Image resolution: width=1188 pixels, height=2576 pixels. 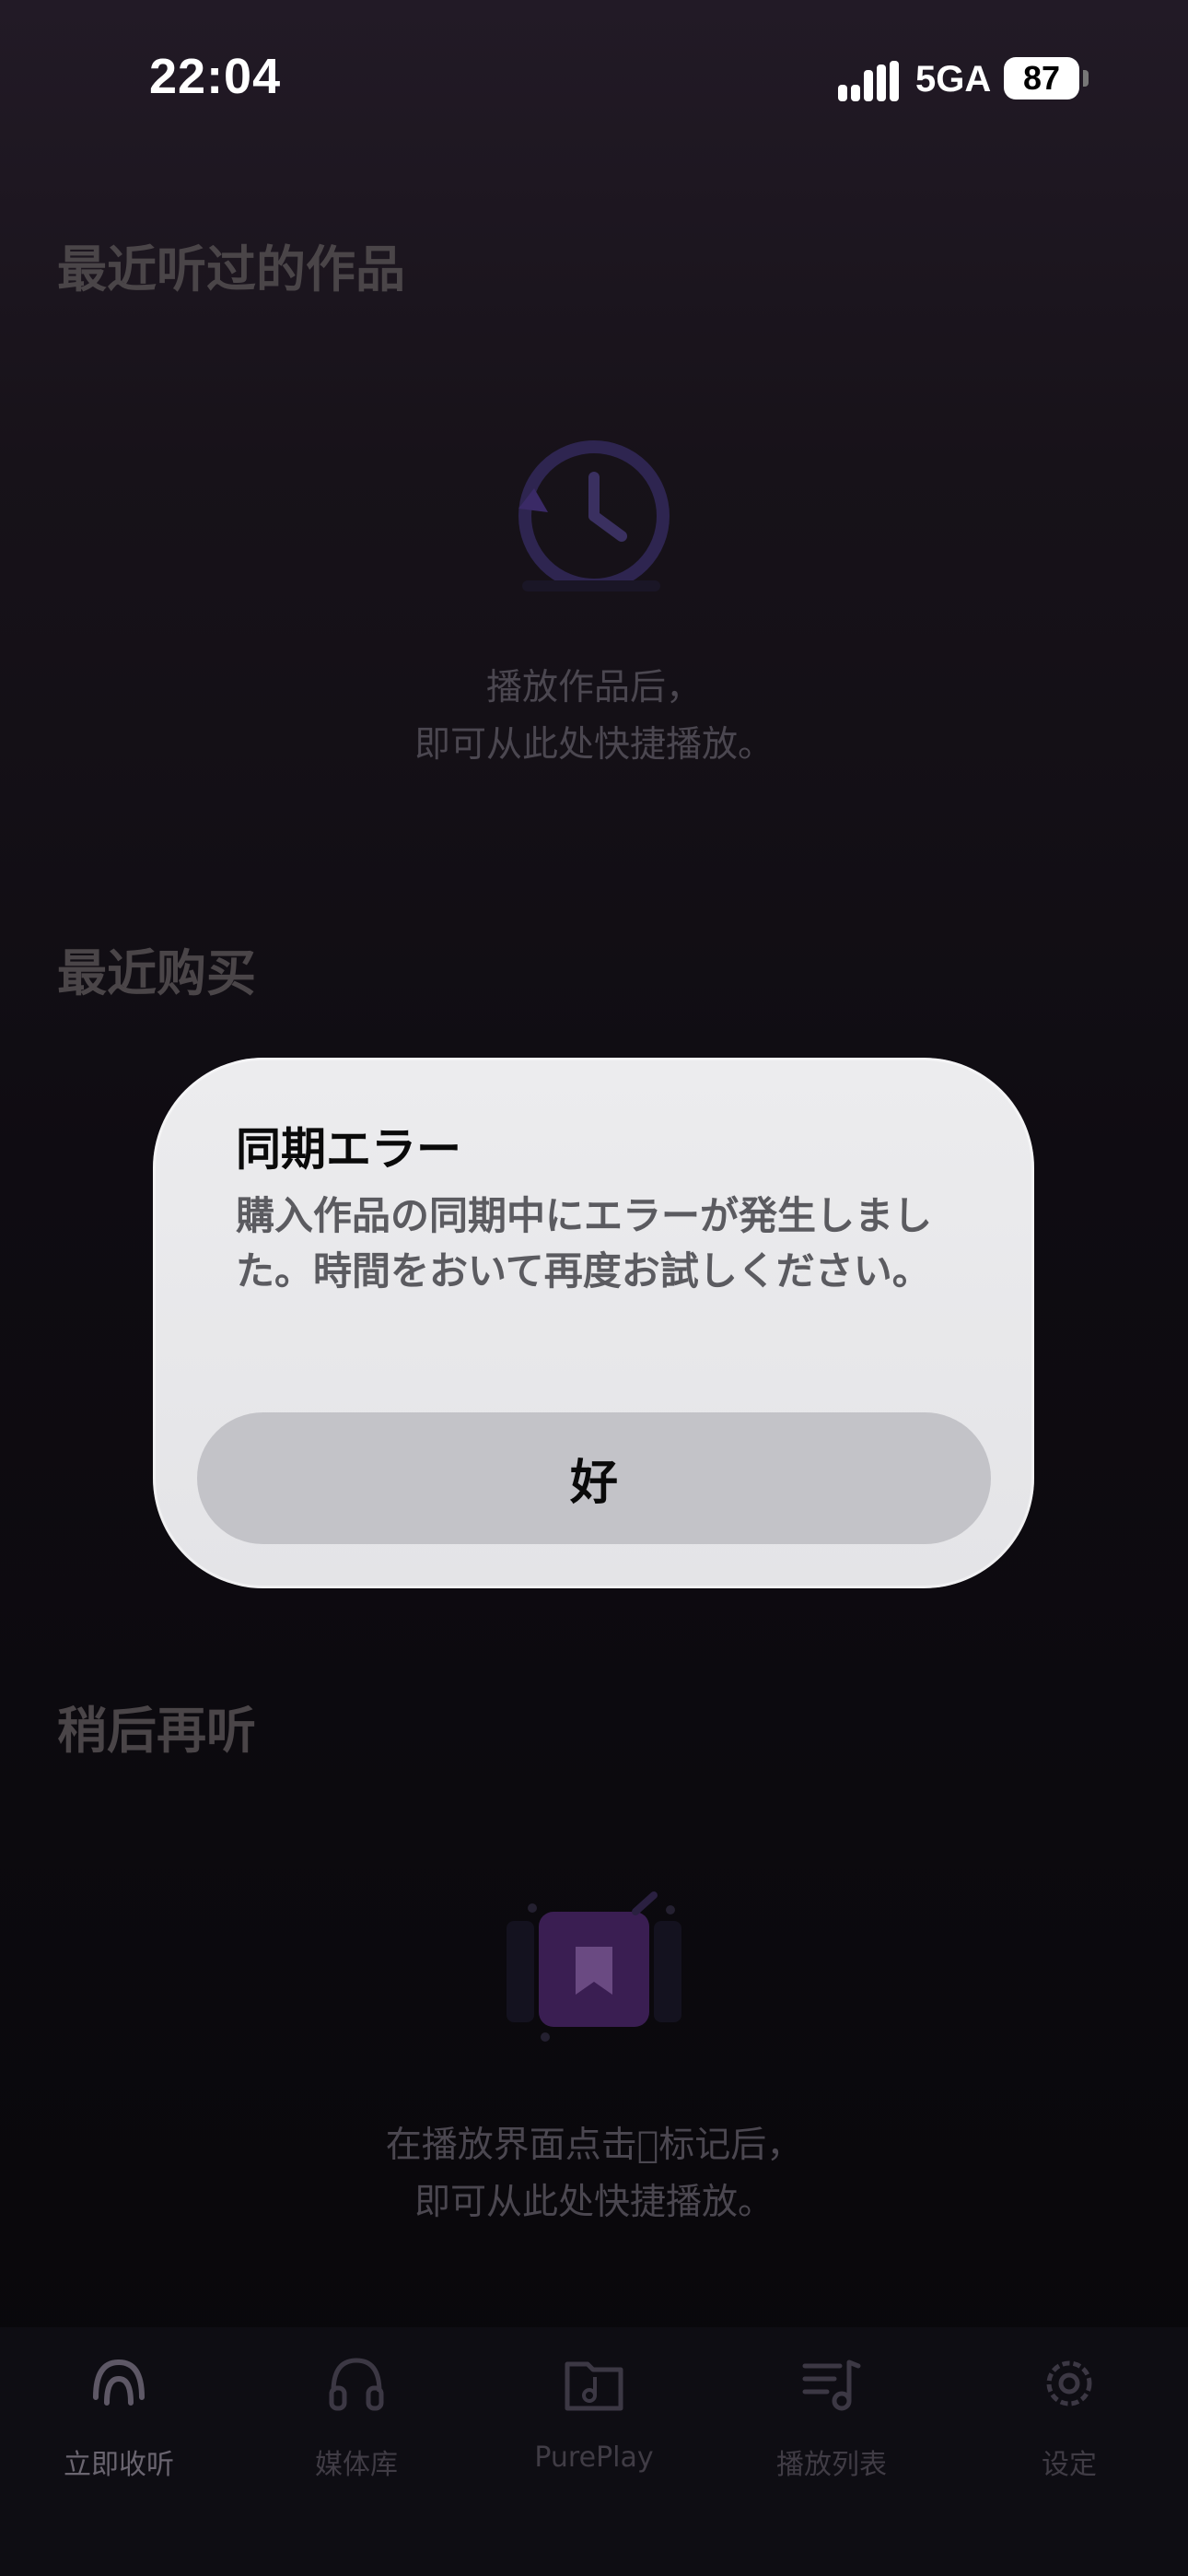 What do you see at coordinates (594, 2419) in the screenshot?
I see `tab-pureplay: PurePlay` at bounding box center [594, 2419].